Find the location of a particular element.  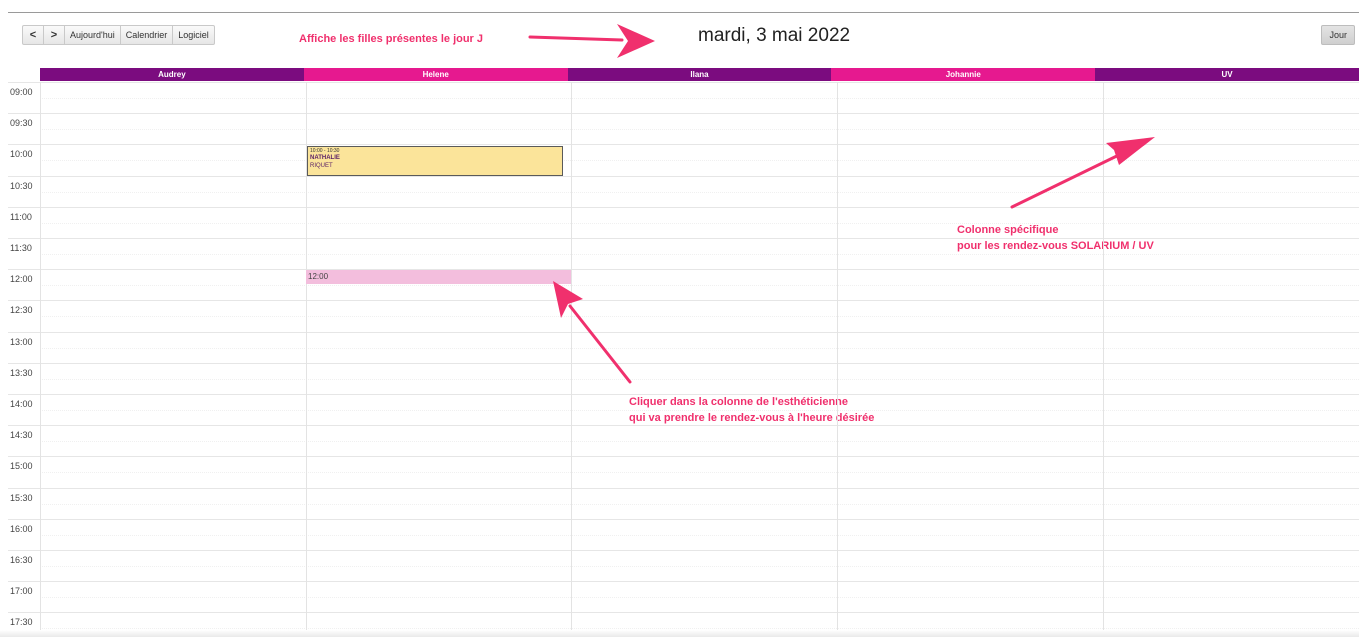

prev-day-button: < is located at coordinates (33, 35).